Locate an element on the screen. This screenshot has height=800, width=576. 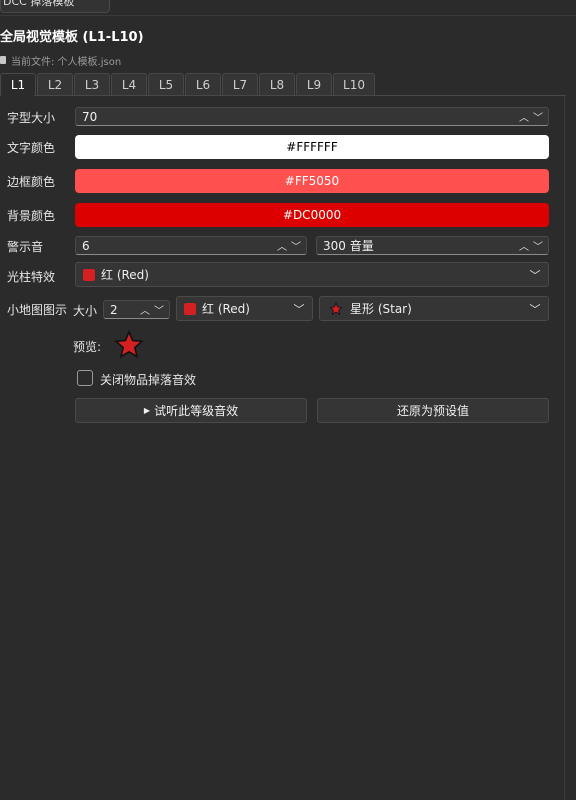
reset-button: 还原为预设值 is located at coordinates (433, 410).